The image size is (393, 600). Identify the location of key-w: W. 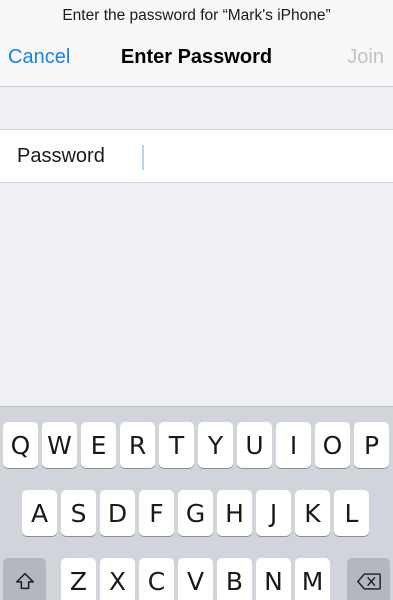
(59, 445).